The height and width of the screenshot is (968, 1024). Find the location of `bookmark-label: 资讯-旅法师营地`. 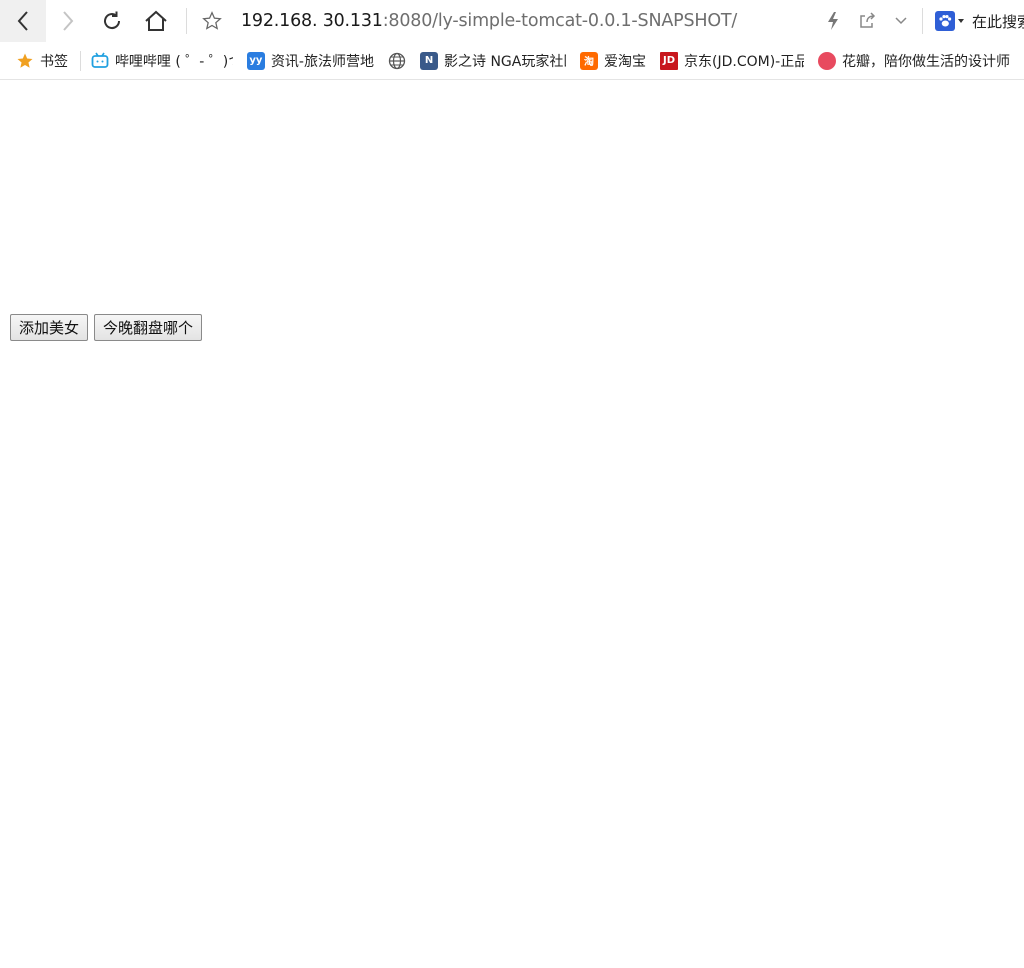

bookmark-label: 资讯-旅法师营地 is located at coordinates (322, 61).